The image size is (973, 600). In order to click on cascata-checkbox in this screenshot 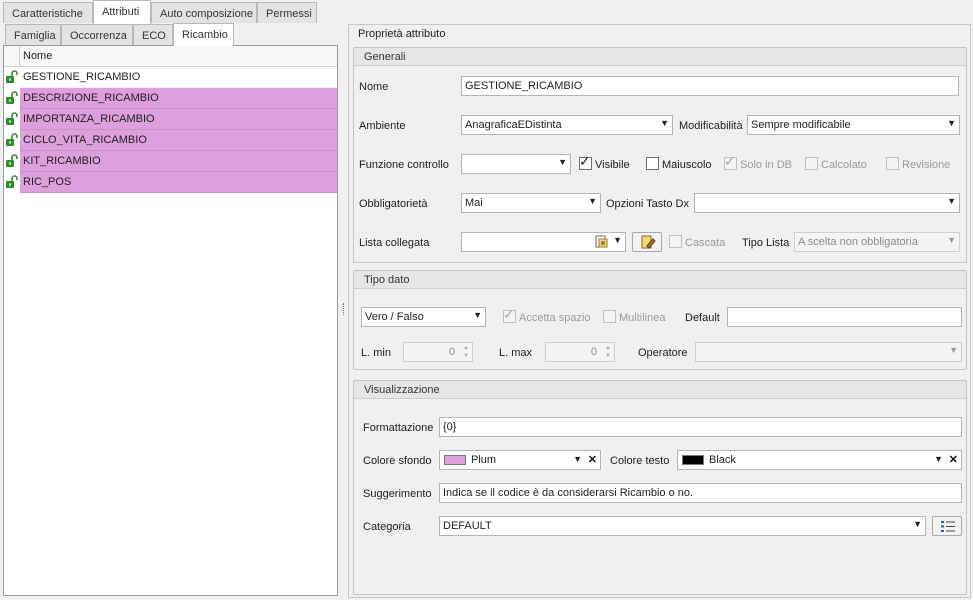, I will do `click(675, 241)`.